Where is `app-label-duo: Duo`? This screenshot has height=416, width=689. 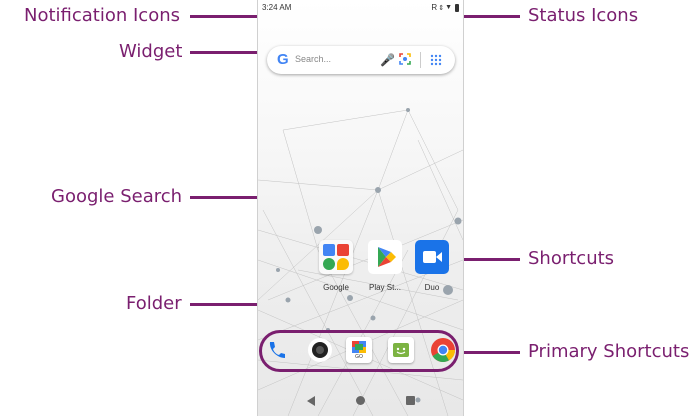 app-label-duo: Duo is located at coordinates (432, 287).